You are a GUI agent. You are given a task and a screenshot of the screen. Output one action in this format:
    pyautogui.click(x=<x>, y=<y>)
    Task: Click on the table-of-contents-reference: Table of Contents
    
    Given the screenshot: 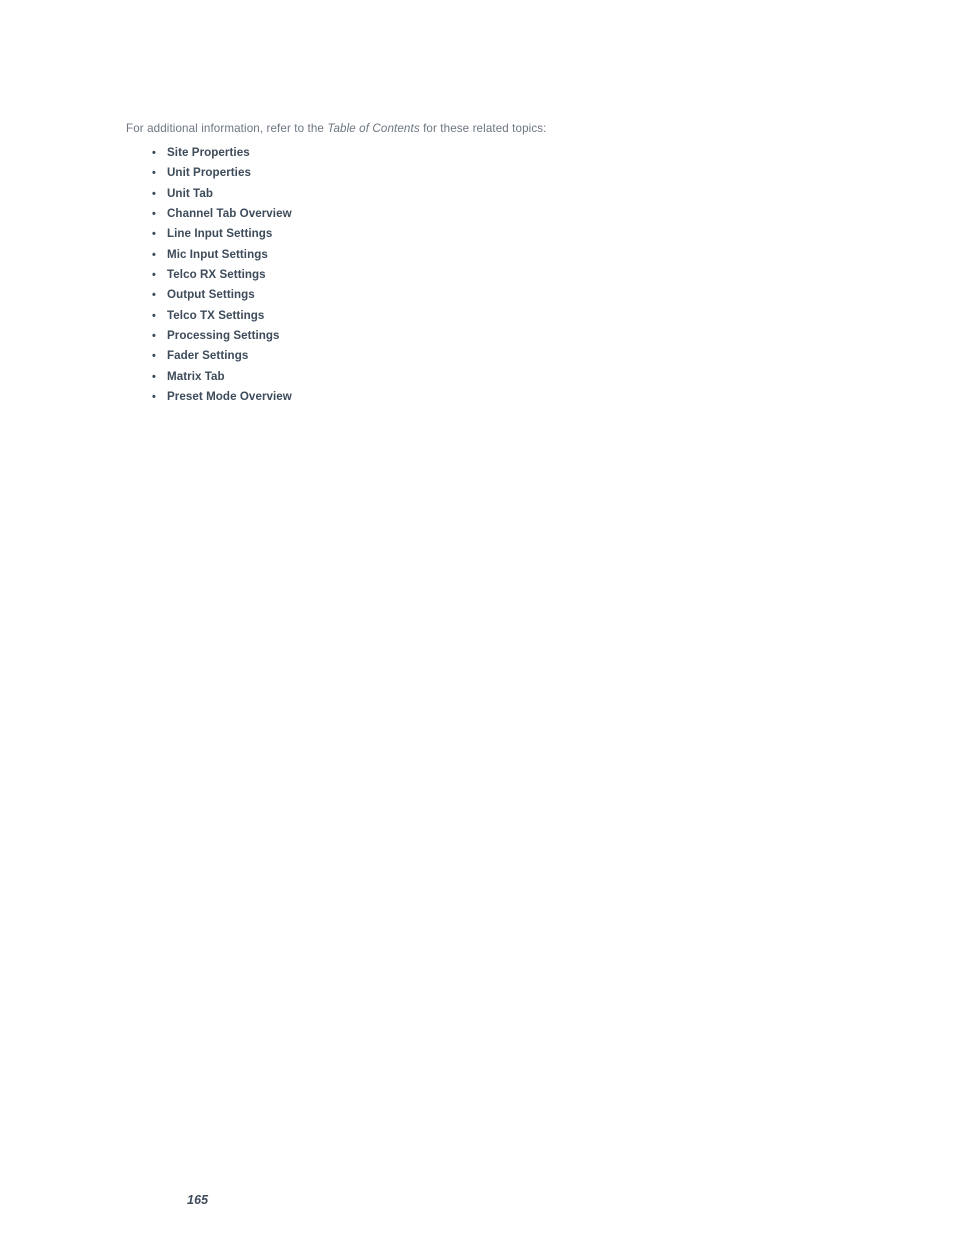 What is the action you would take?
    pyautogui.click(x=373, y=128)
    